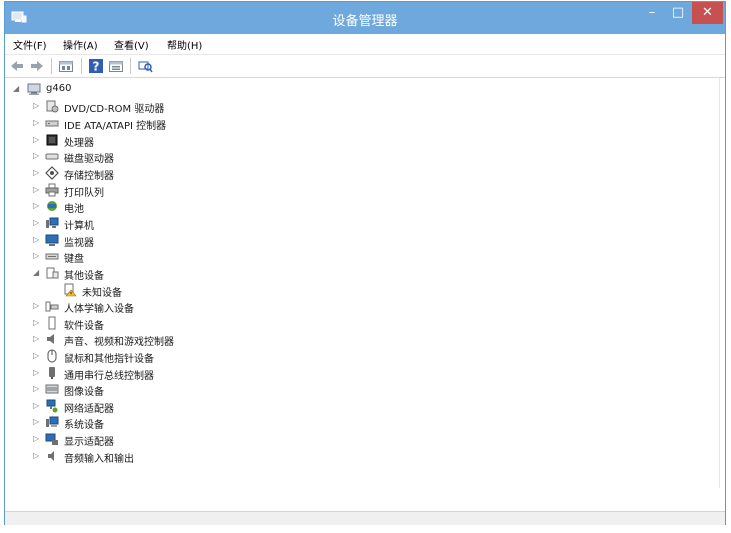  I want to click on tree-item-hid: ▷ 人体学输入设备, so click(133, 307).